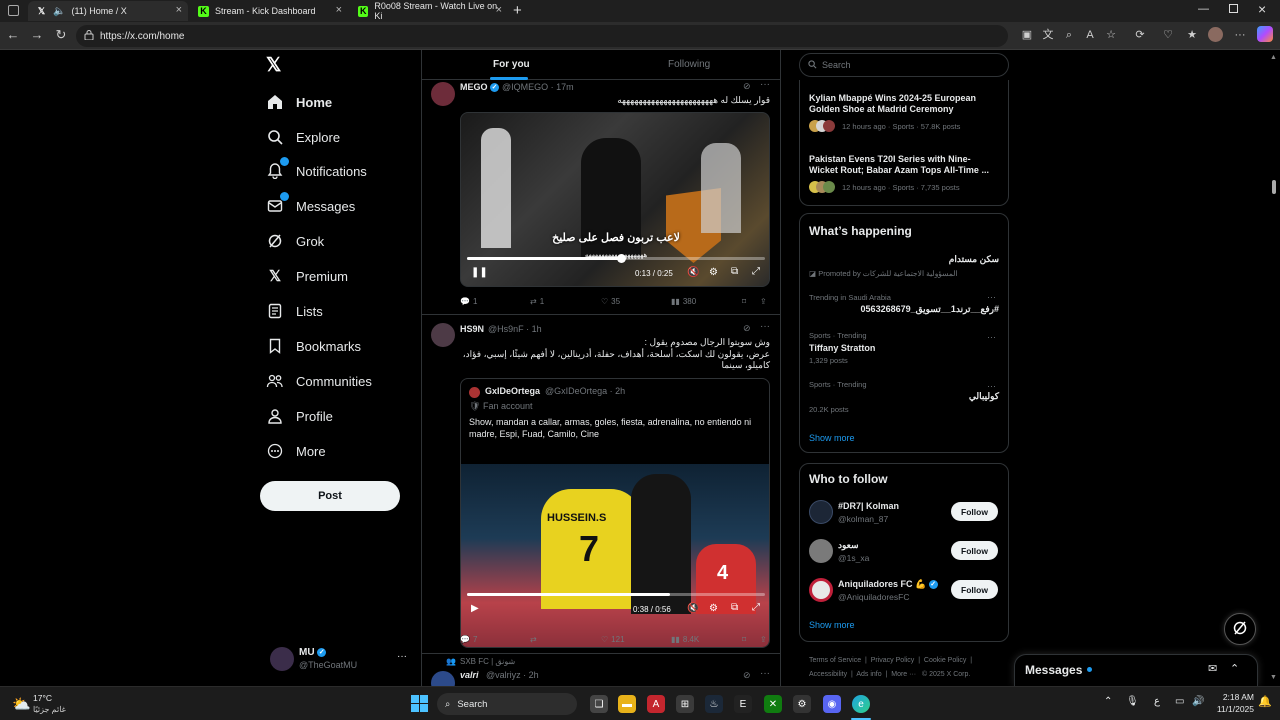 This screenshot has height=720, width=1280. What do you see at coordinates (627, 704) in the screenshot?
I see `file-explorer-icon: ▬` at bounding box center [627, 704].